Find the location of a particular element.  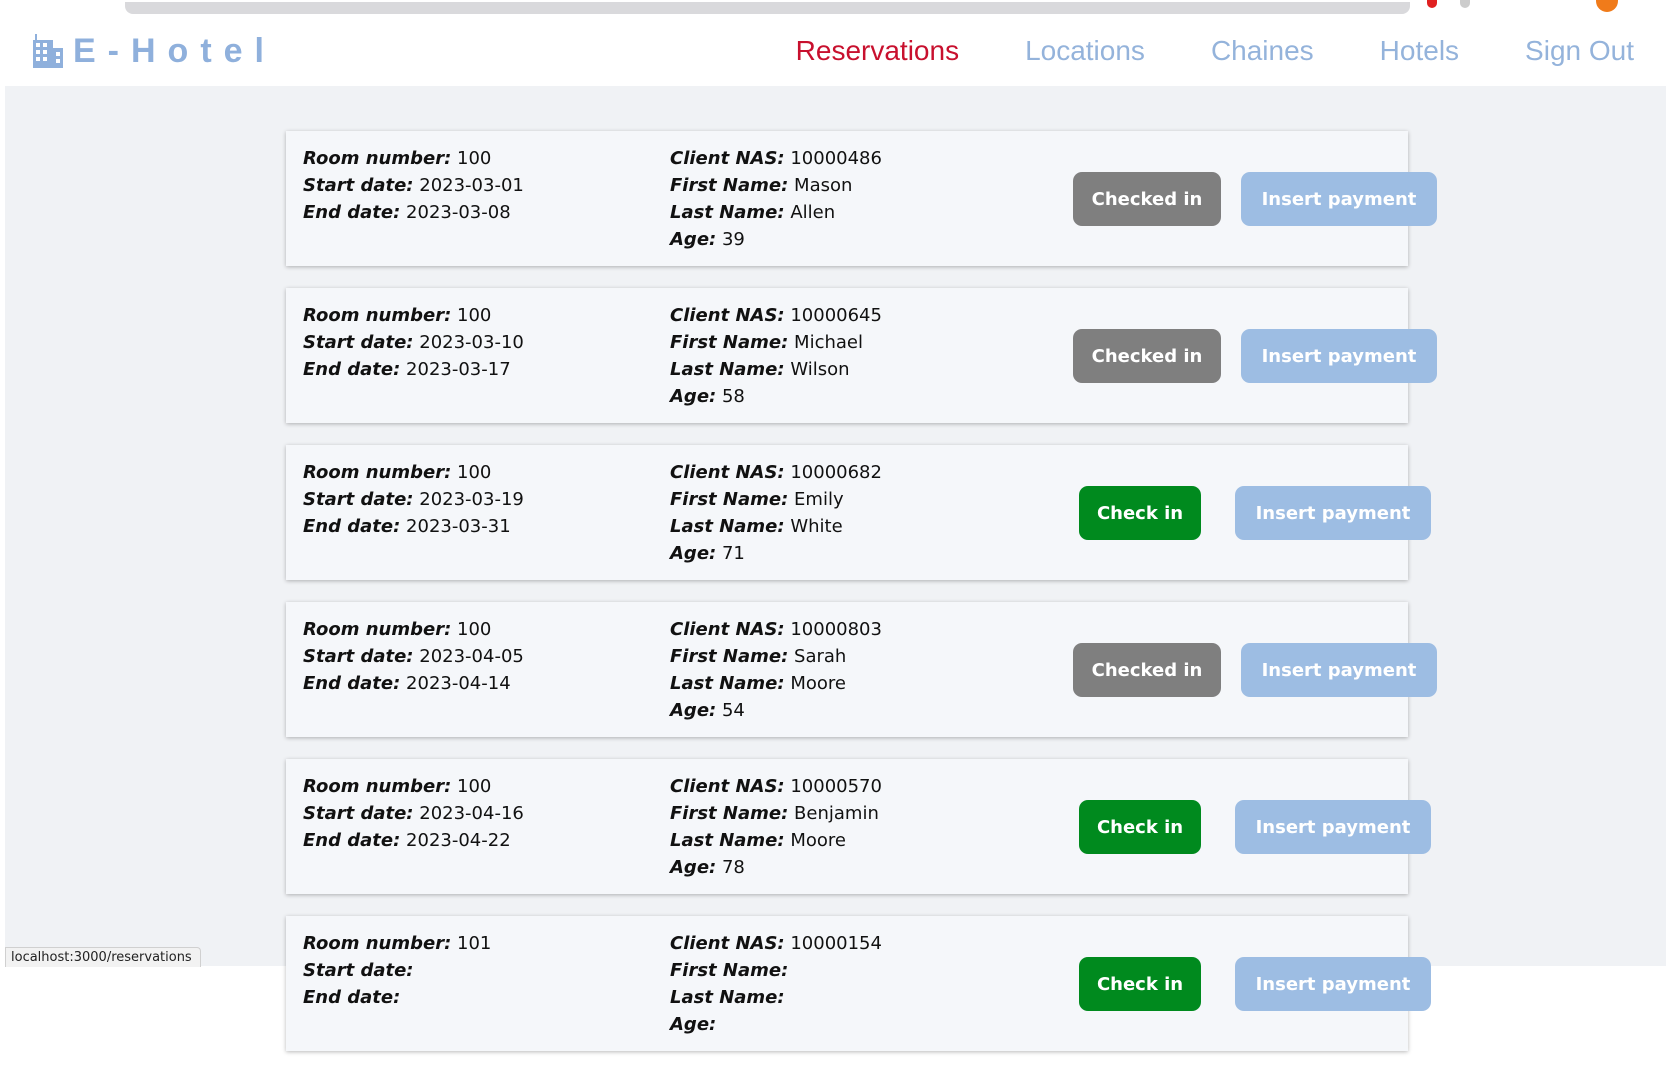

start-date: Start date: 2023-03-19 is located at coordinates (413, 499).